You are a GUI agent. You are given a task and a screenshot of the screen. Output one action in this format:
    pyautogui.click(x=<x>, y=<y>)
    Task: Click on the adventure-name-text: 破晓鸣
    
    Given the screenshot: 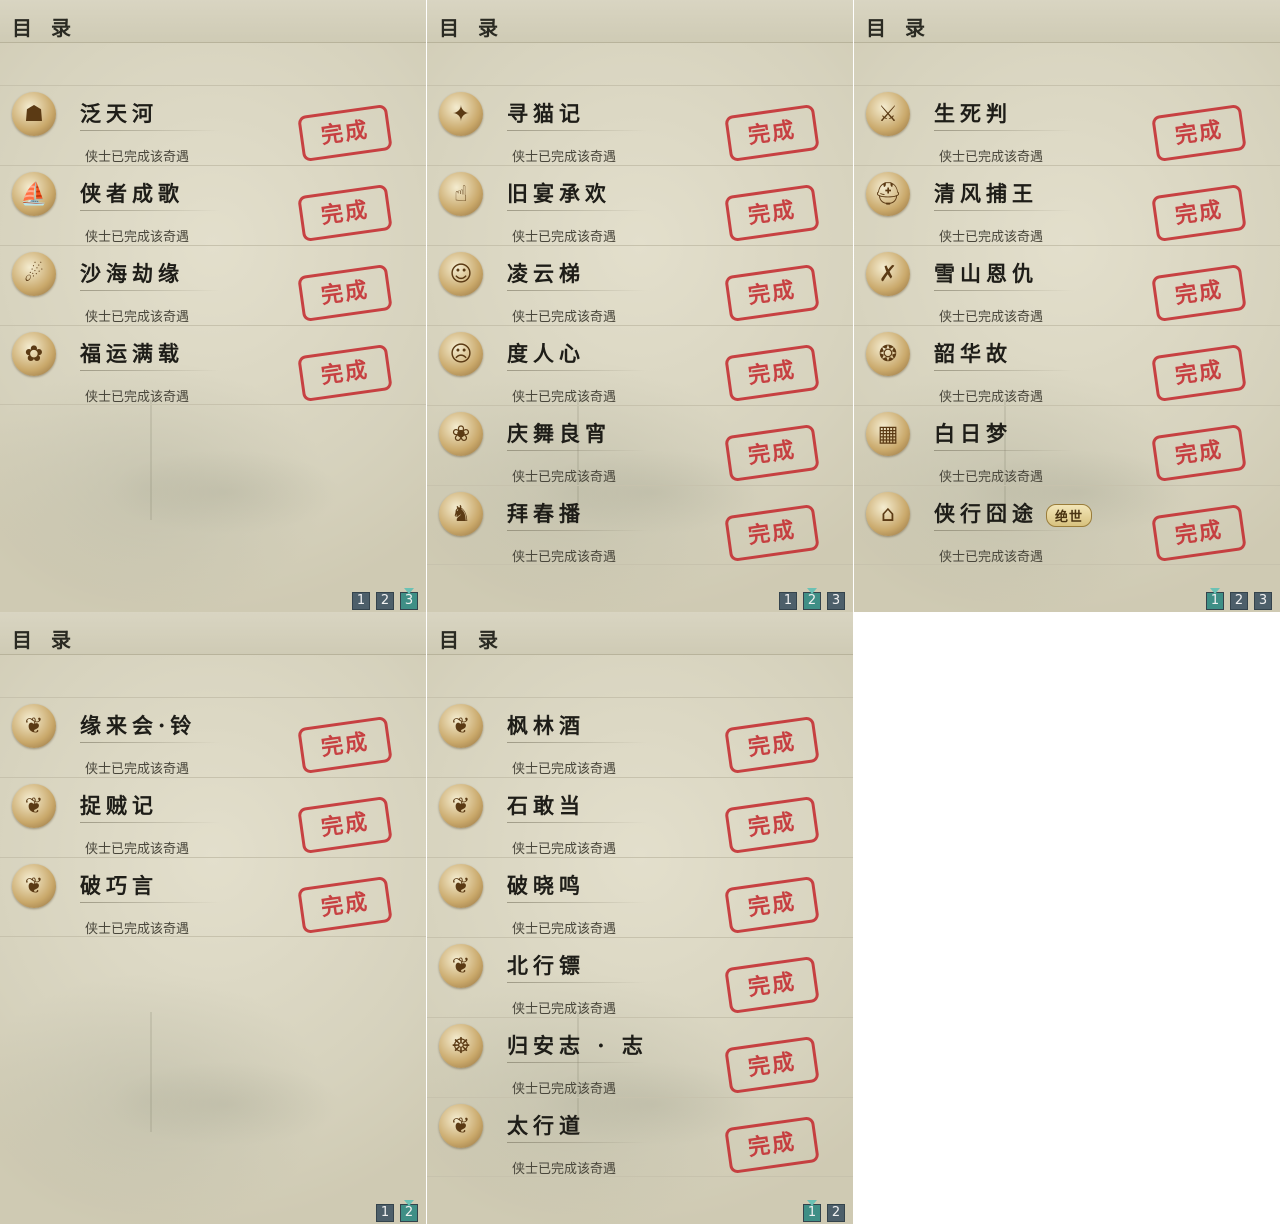 What is the action you would take?
    pyautogui.click(x=546, y=885)
    